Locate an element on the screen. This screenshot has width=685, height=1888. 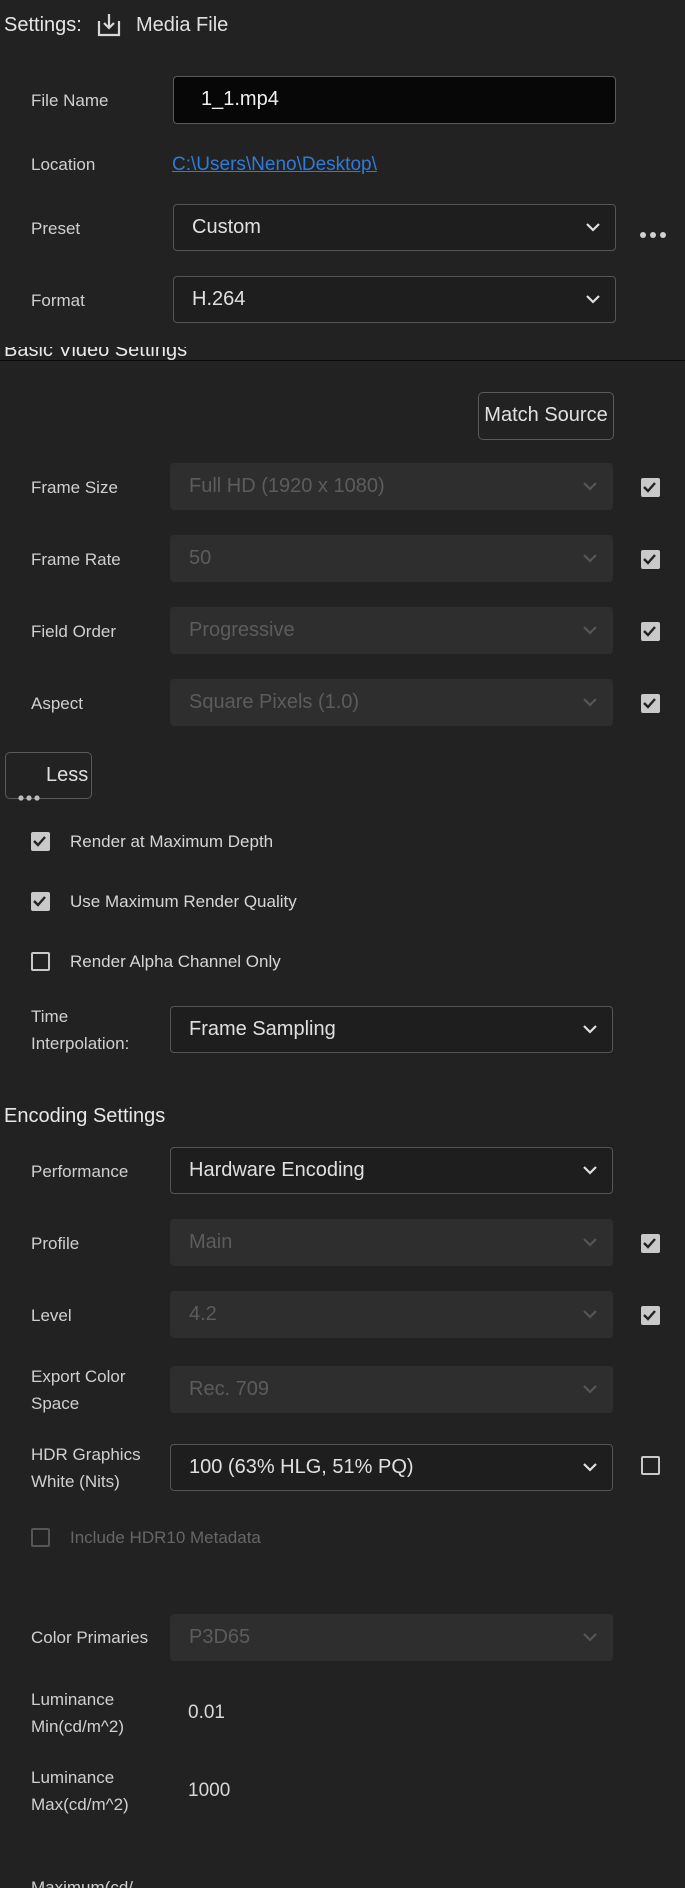
color-primaries-dropdown: P3D65 is located at coordinates (391, 1637).